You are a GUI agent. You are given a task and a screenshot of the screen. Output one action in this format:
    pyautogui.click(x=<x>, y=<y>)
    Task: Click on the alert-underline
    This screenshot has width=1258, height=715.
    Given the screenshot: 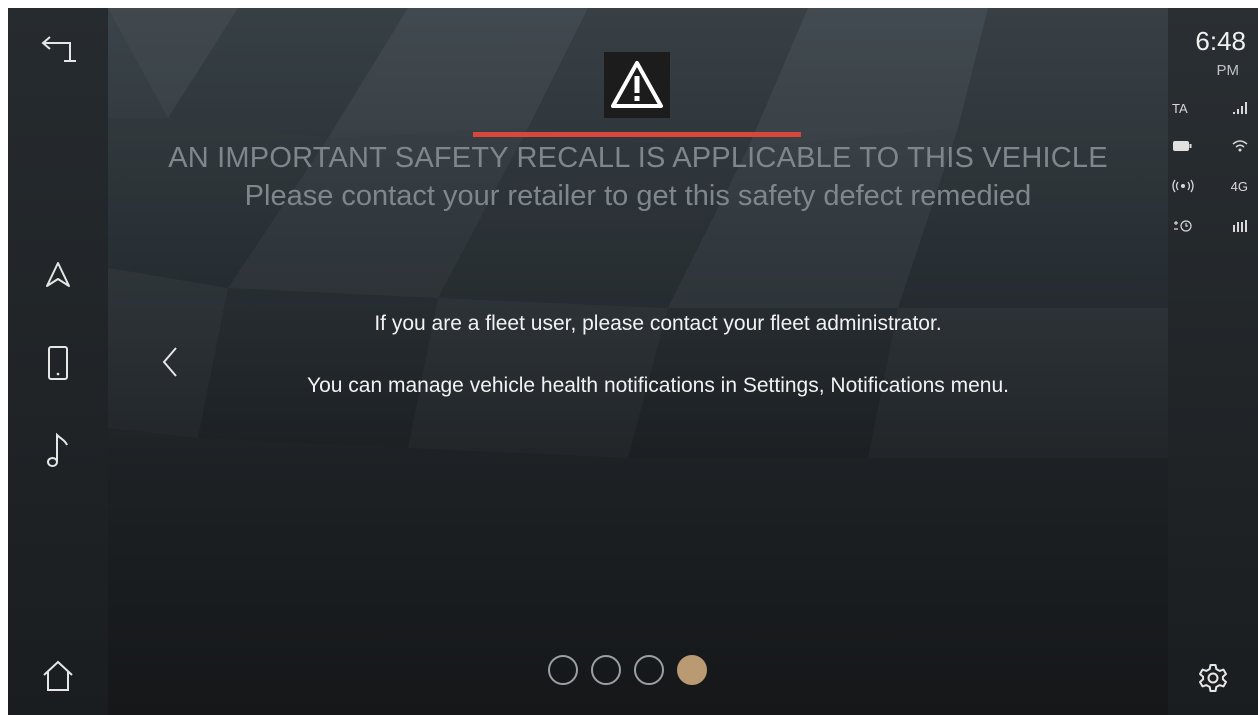 What is the action you would take?
    pyautogui.click(x=637, y=134)
    